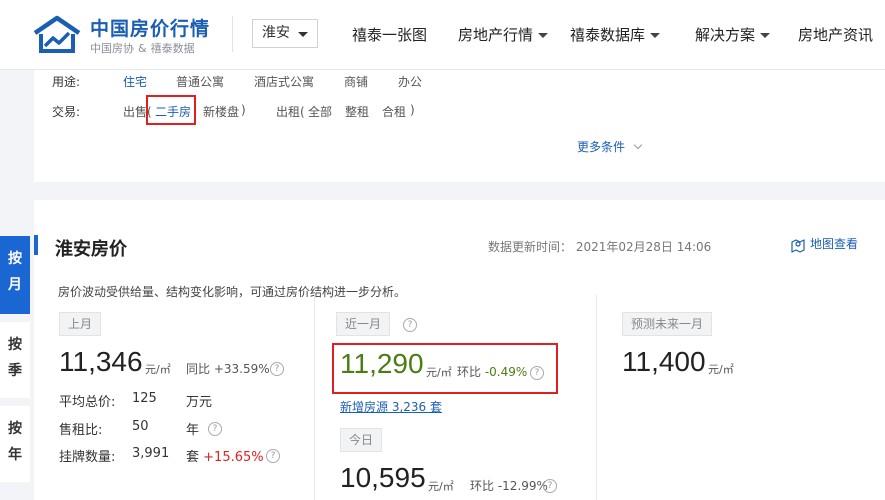 The width and height of the screenshot is (885, 500). I want to click on tab-yearly: 按年, so click(15, 444).